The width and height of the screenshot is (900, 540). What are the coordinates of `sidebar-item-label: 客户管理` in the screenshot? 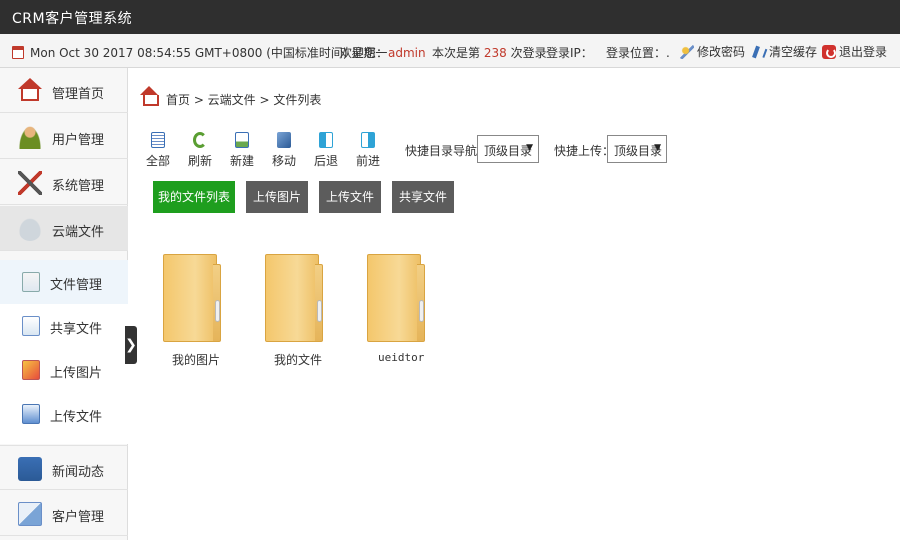 It's located at (78, 517).